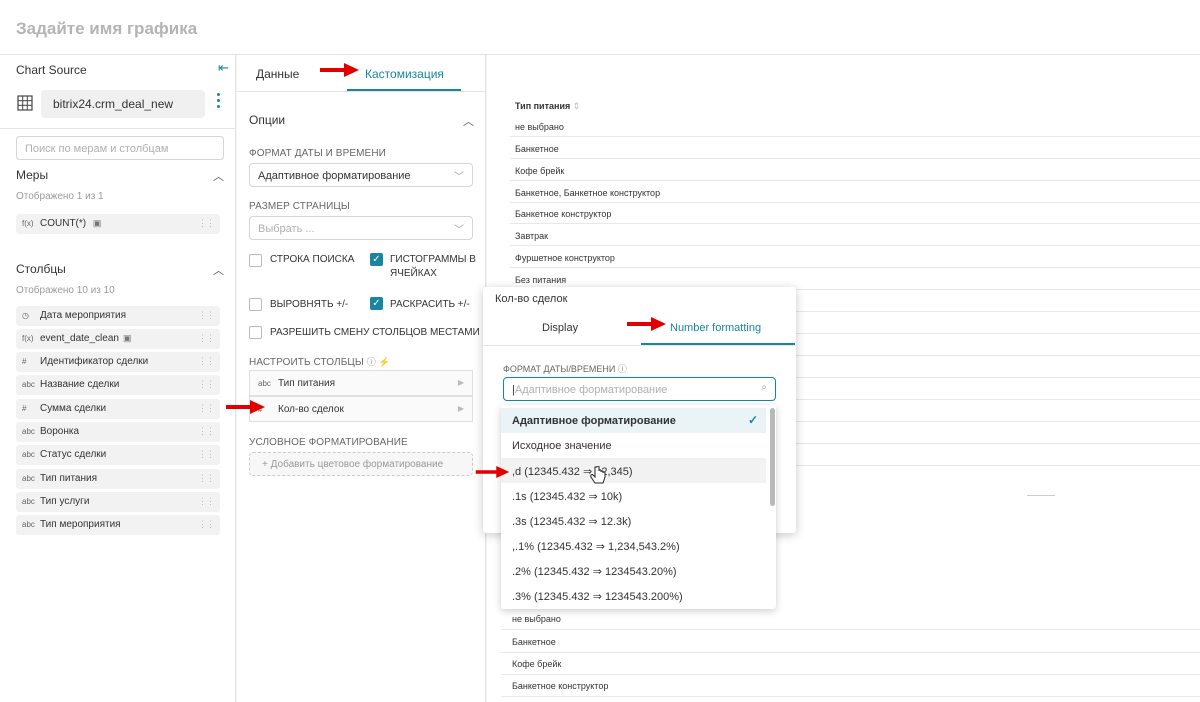  I want to click on column-item: ◷ Дата мероприятия ⋮⋮, so click(118, 316).